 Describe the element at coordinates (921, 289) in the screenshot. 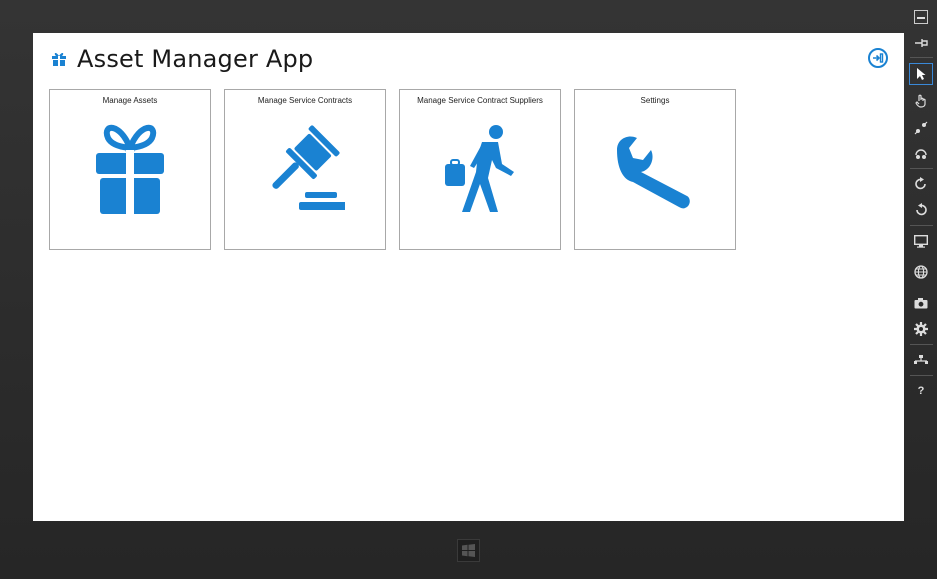

I see `simulator-toolbar: ?` at that location.